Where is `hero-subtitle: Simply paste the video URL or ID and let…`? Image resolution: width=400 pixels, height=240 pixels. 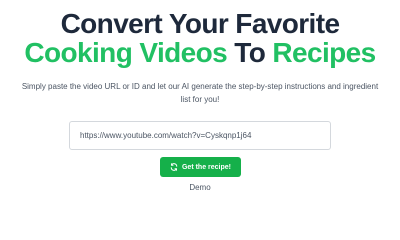
hero-subtitle: Simply paste the video URL or ID and let… is located at coordinates (200, 93).